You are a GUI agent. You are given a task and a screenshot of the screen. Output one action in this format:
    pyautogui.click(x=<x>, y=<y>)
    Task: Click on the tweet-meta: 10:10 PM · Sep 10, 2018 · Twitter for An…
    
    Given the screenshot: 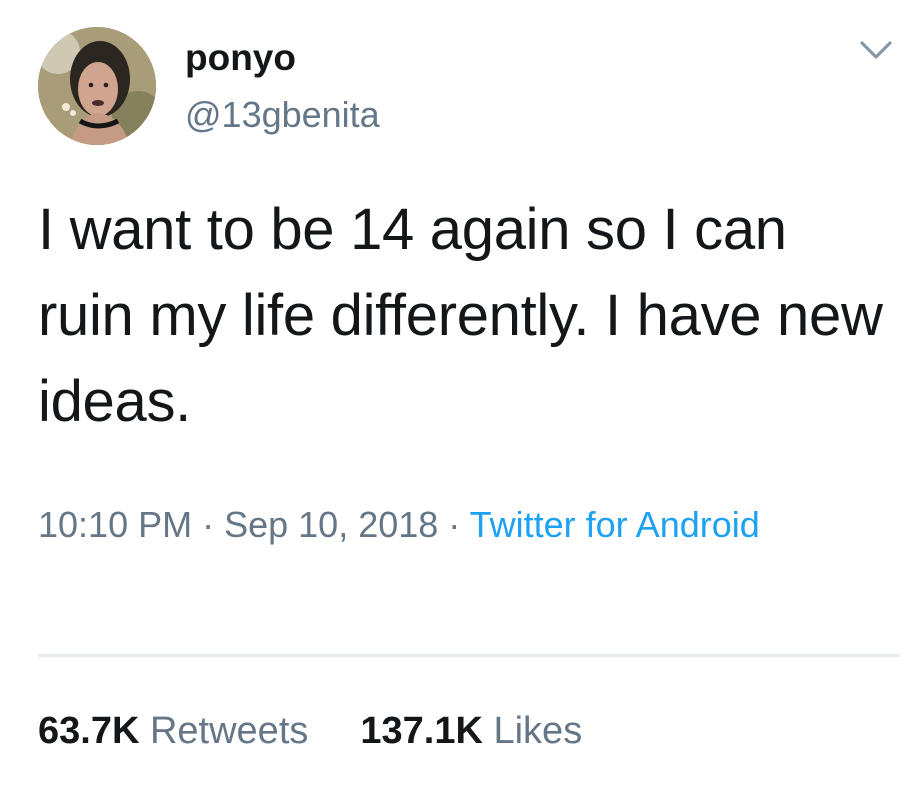 What is the action you would take?
    pyautogui.click(x=463, y=524)
    